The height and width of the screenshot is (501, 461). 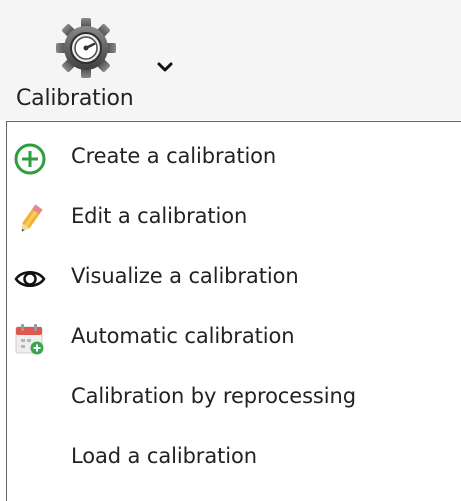 I want to click on menu-item-label: Automatic calibration, so click(x=183, y=336).